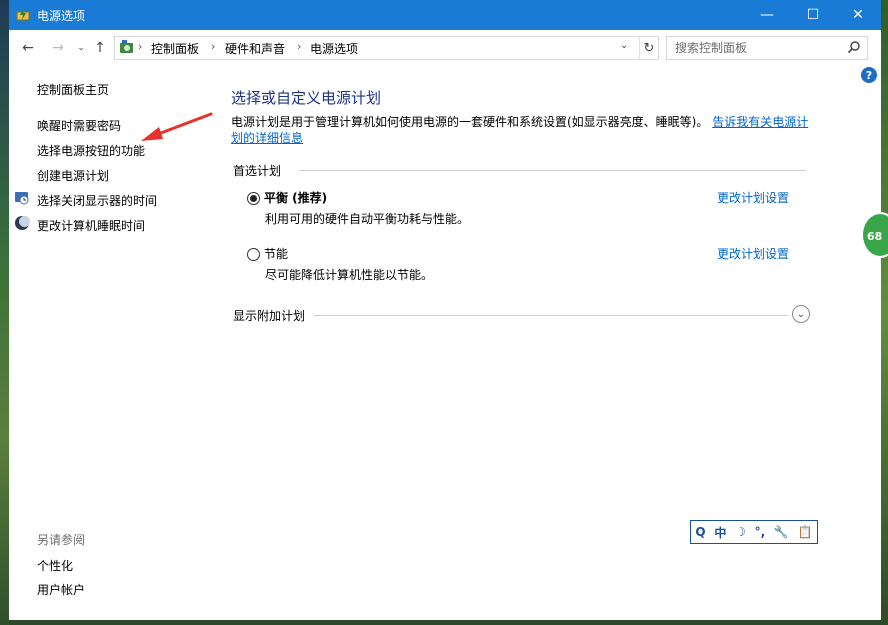 The image size is (888, 625). What do you see at coordinates (97, 200) in the screenshot?
I see `sidebar-item-display-off-time: 选择关闭显示器的时间` at bounding box center [97, 200].